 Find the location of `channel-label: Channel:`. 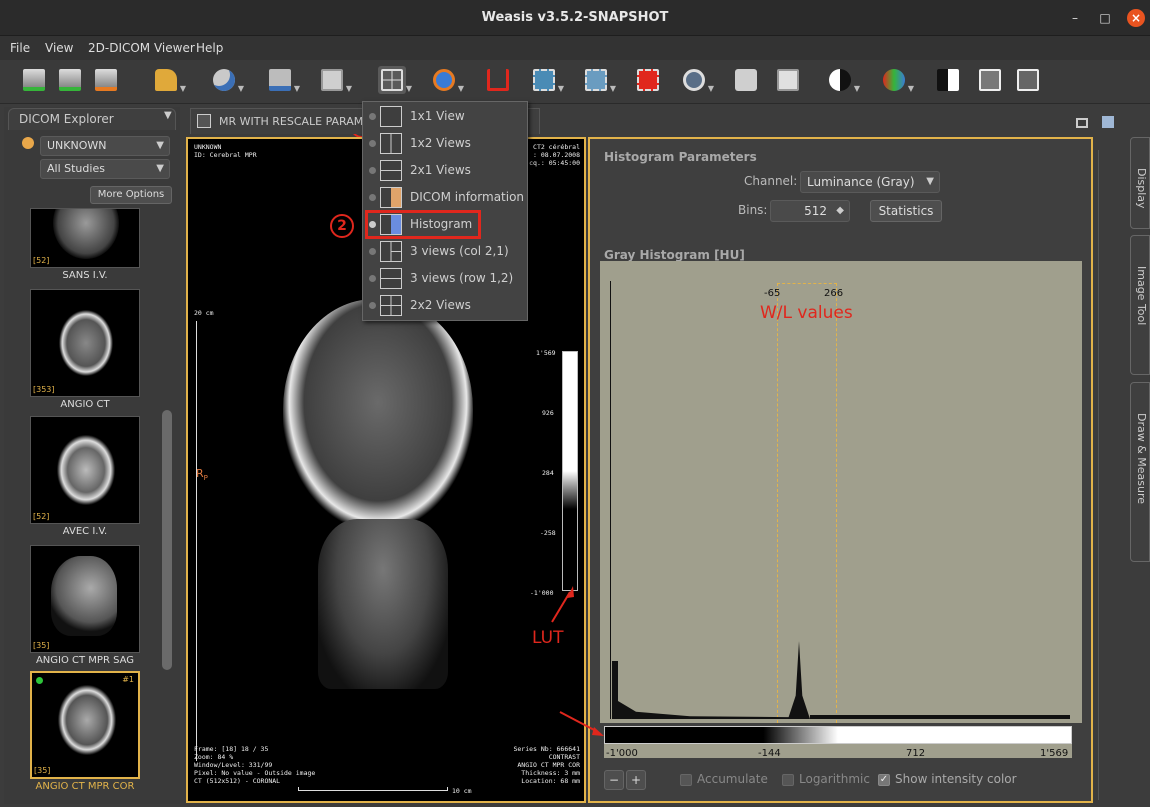

channel-label: Channel: is located at coordinates (771, 181).